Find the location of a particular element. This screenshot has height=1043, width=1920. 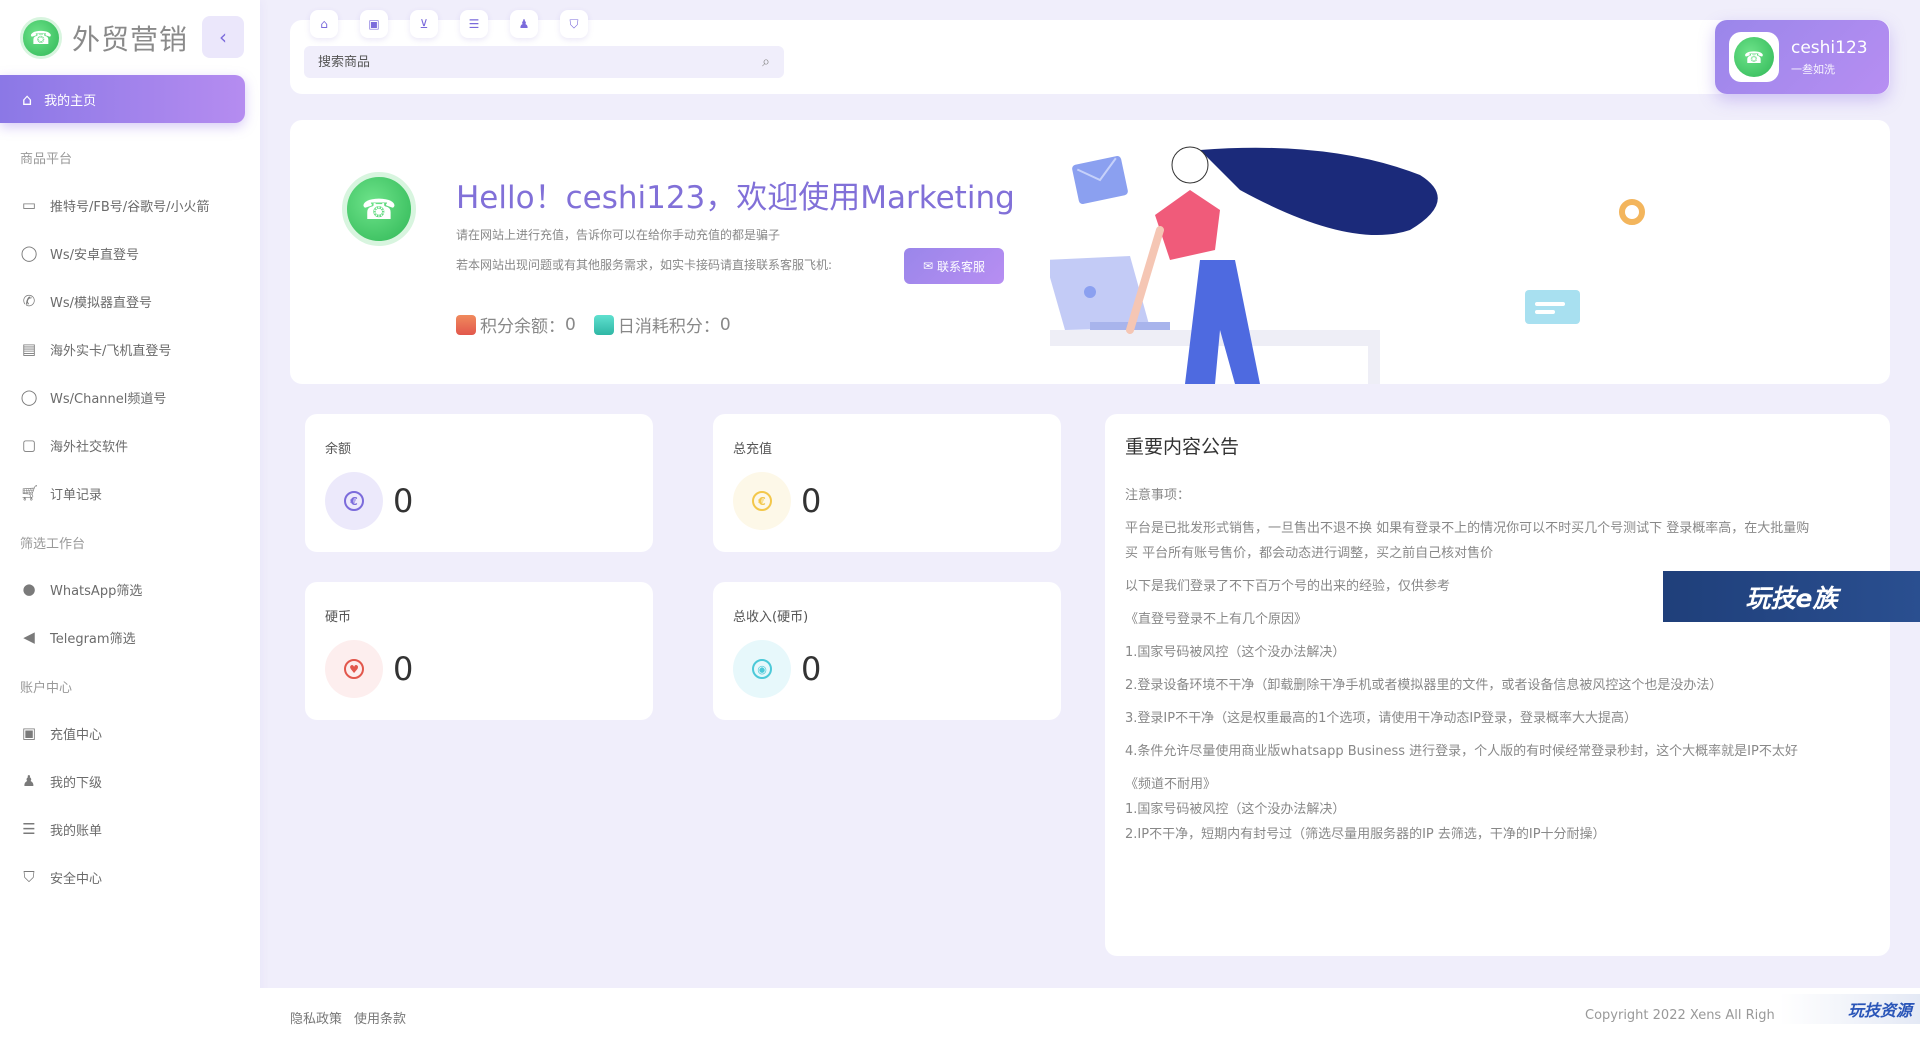

sidebar-item-bills: ☰ 我的账单 is located at coordinates (61, 829).